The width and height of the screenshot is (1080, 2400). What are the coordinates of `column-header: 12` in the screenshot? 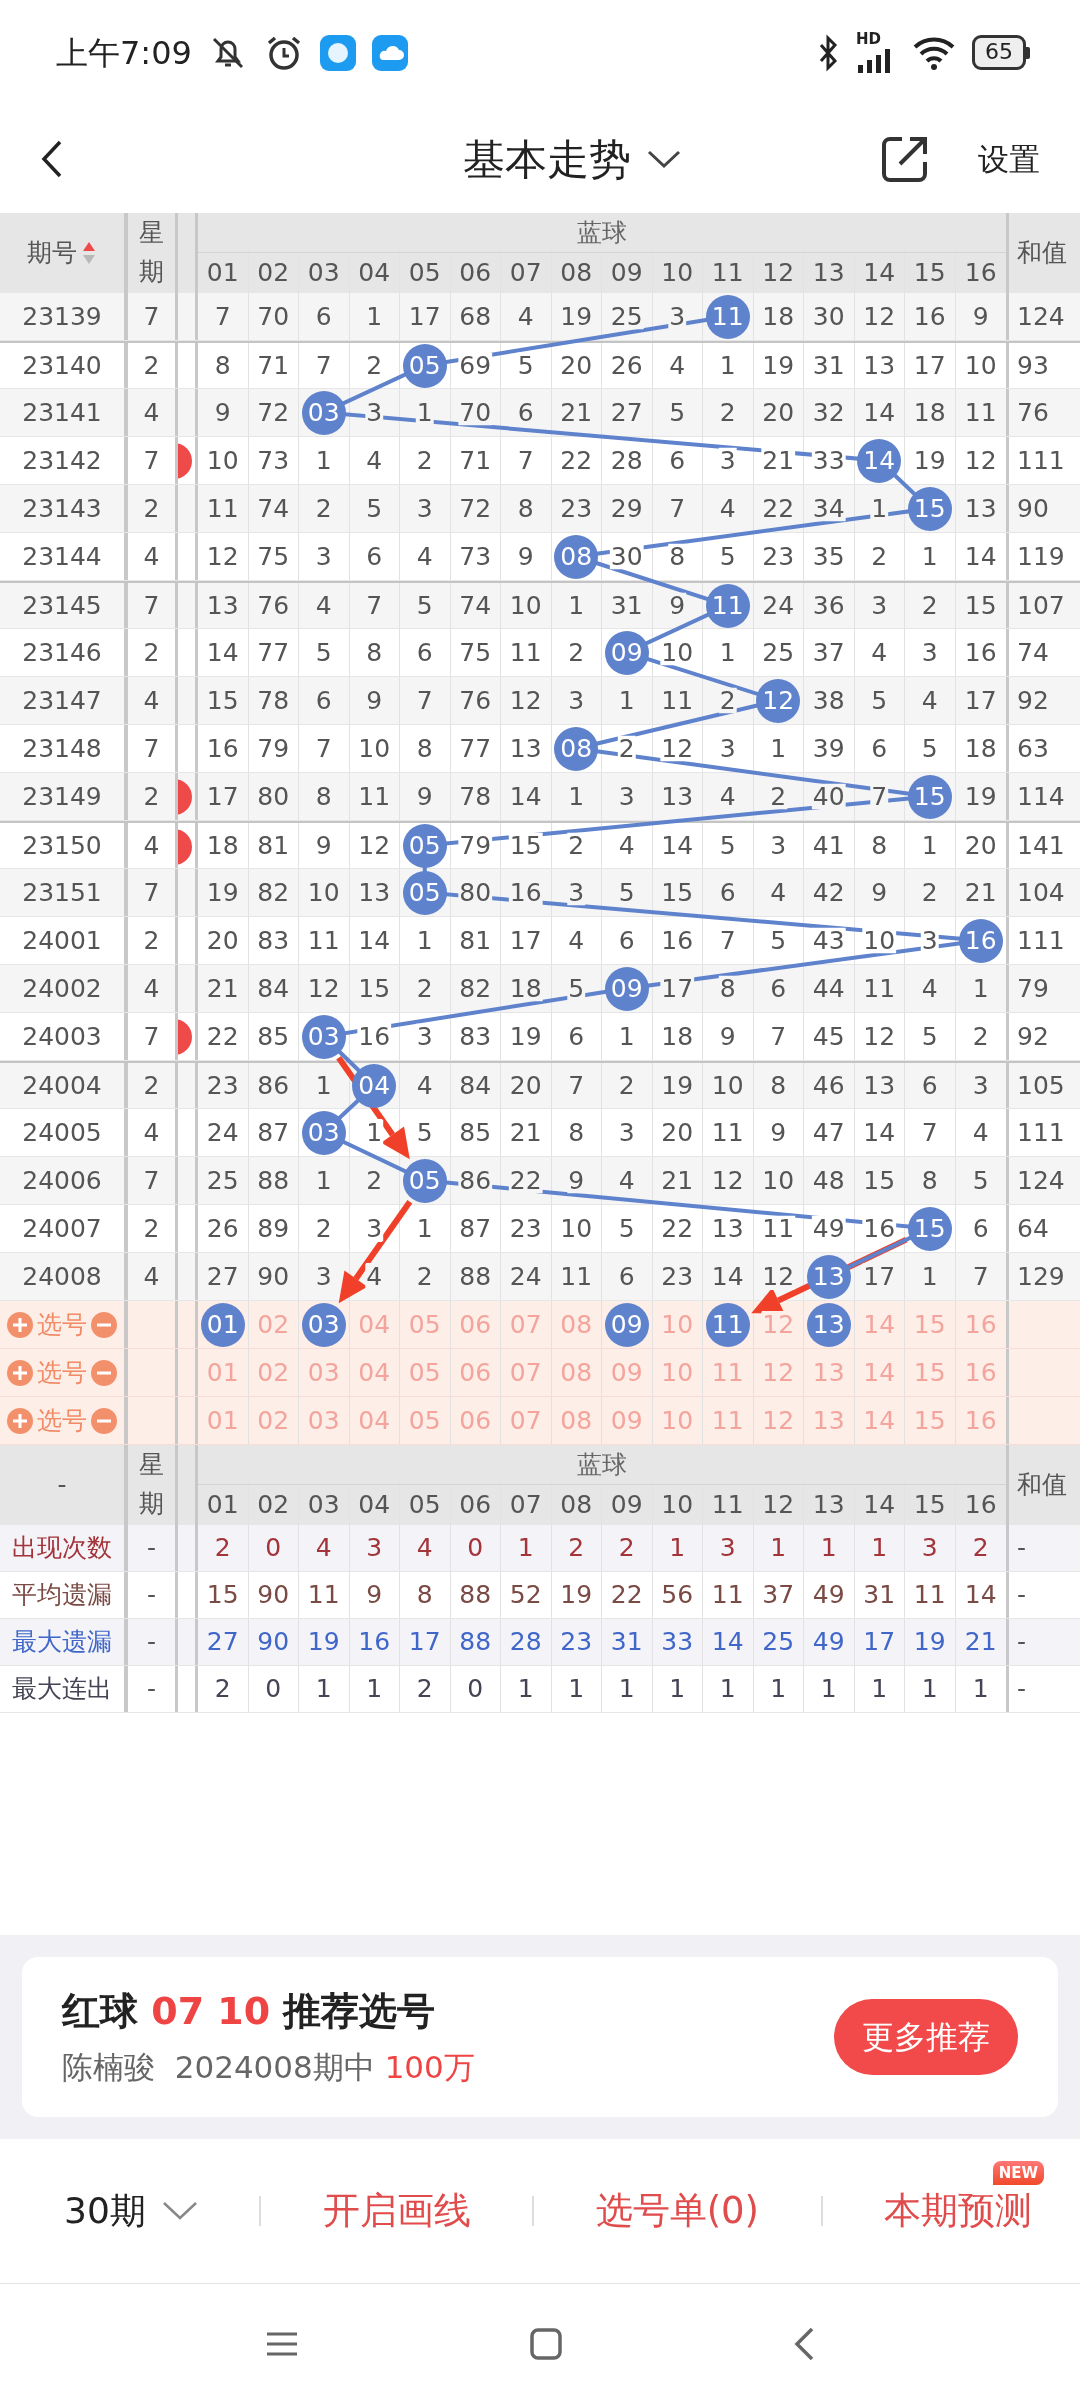 It's located at (778, 273).